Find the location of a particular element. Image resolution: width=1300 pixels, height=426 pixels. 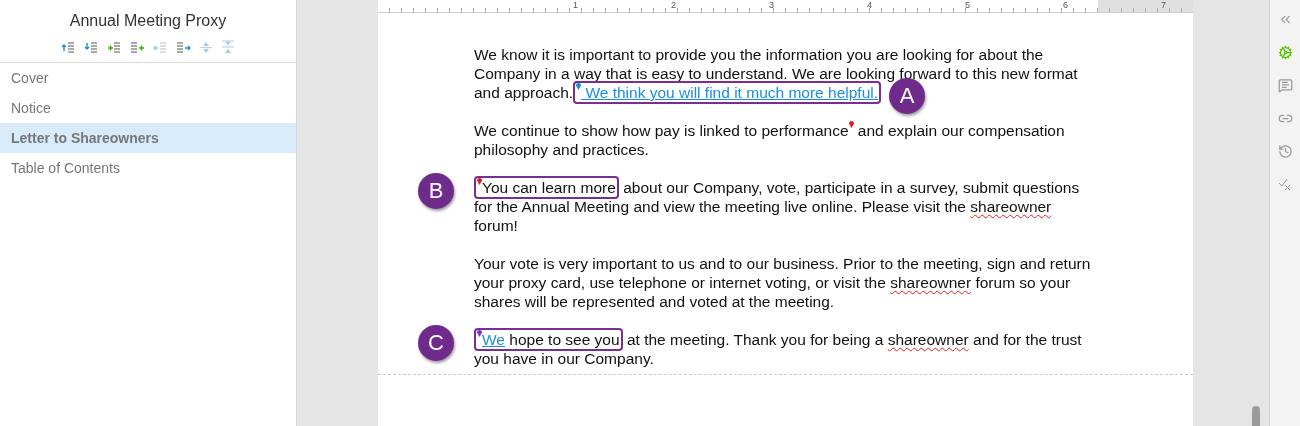

text-link: We is located at coordinates (493, 339).